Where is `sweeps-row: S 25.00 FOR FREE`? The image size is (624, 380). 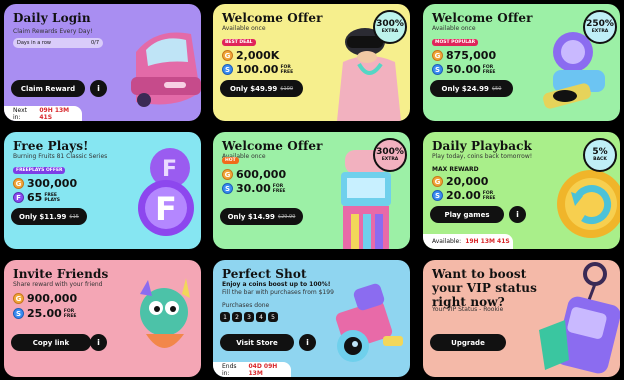
sweeps-row: S 25.00 FOR FREE is located at coordinates (45, 313).